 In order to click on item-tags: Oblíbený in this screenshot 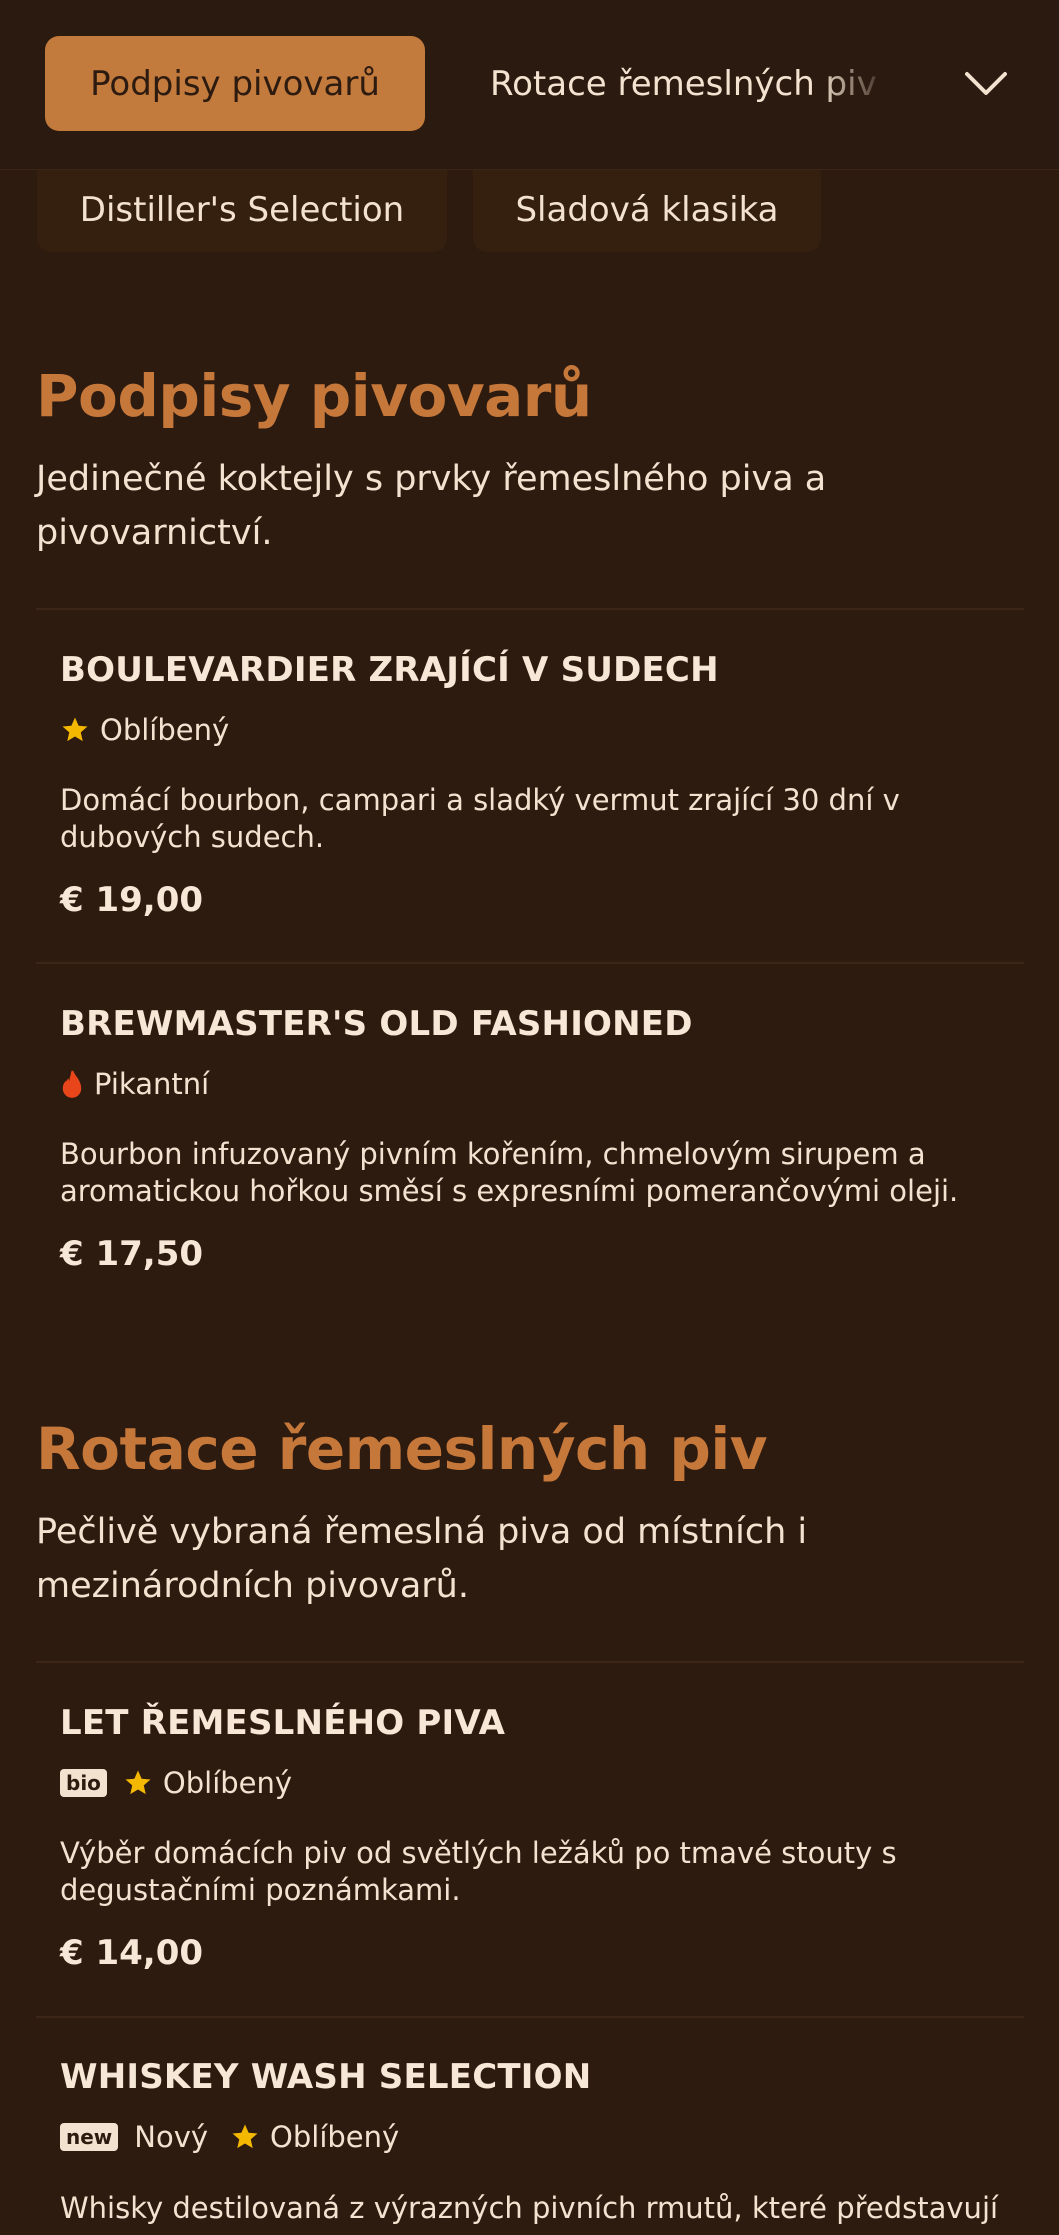, I will do `click(155, 730)`.